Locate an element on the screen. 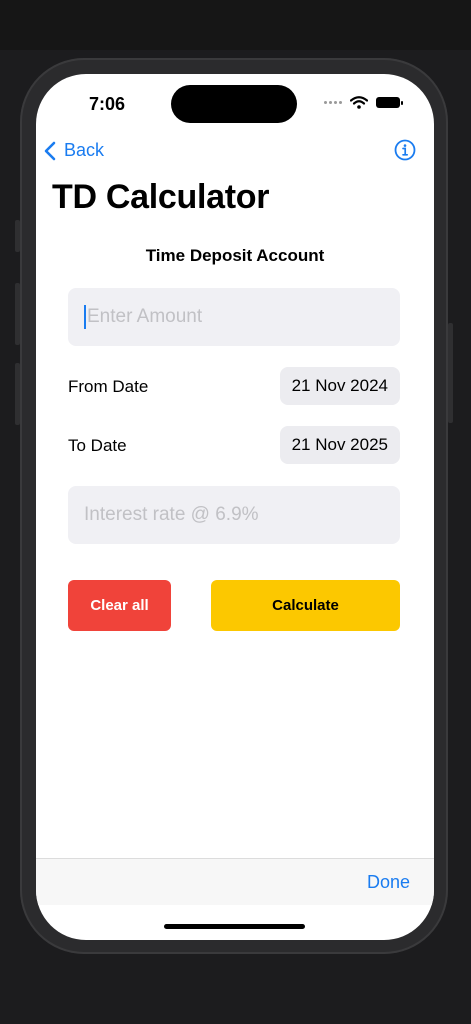  to-date-picker: 21 Nov 2025 is located at coordinates (339, 445).